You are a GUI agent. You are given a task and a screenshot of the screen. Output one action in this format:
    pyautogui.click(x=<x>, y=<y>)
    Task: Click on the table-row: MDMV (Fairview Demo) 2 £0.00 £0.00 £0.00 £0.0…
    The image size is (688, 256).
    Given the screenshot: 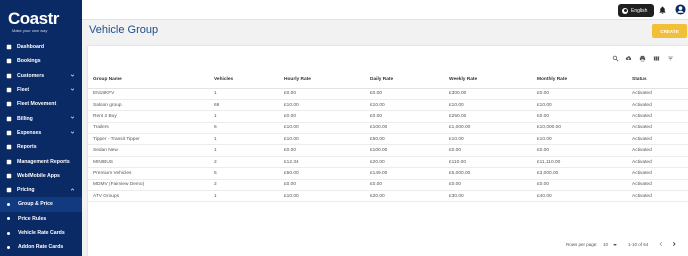 What is the action you would take?
    pyautogui.click(x=388, y=185)
    